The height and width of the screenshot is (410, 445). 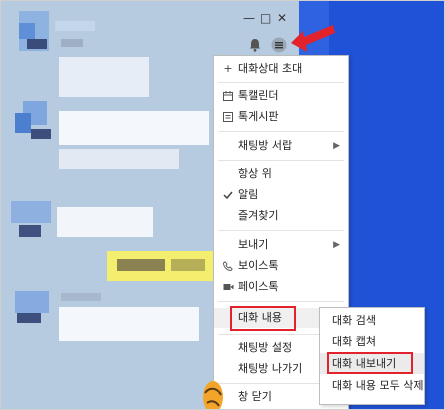 I want to click on menu-item-label: 채팅방 설정, so click(x=265, y=347).